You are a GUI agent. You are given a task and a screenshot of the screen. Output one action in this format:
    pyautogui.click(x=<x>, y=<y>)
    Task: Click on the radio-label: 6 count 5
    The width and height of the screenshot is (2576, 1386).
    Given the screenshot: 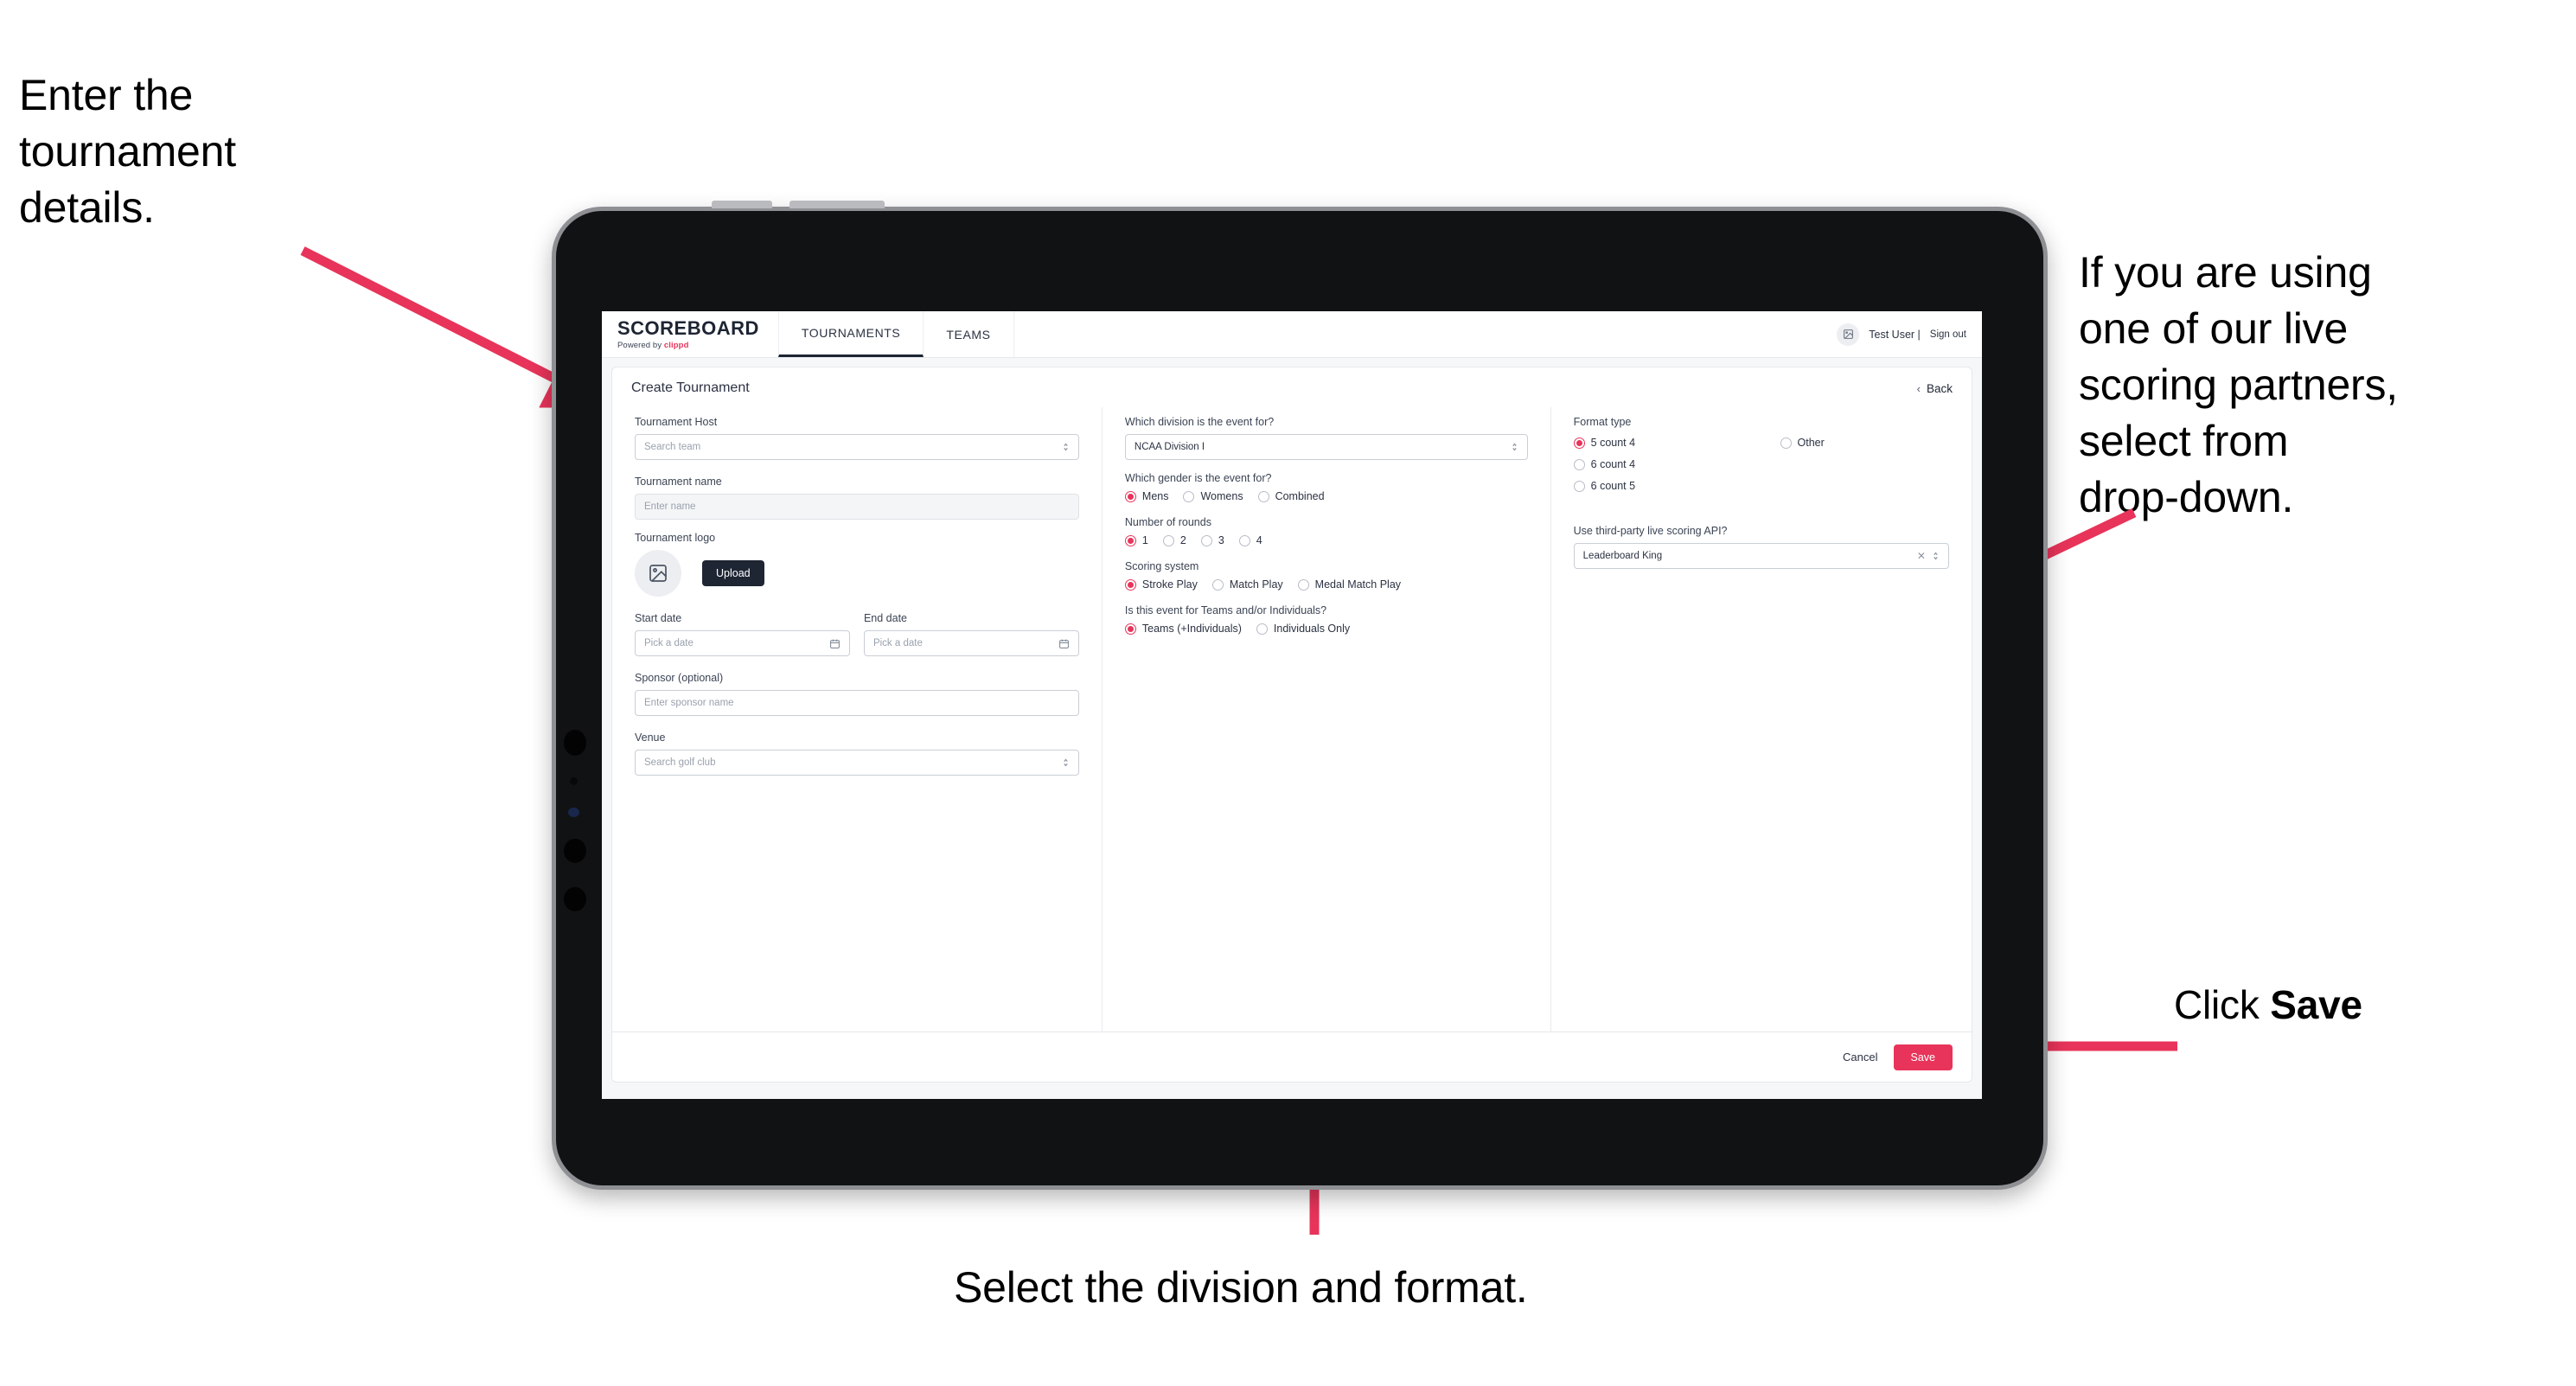 What is the action you would take?
    pyautogui.click(x=1613, y=486)
    